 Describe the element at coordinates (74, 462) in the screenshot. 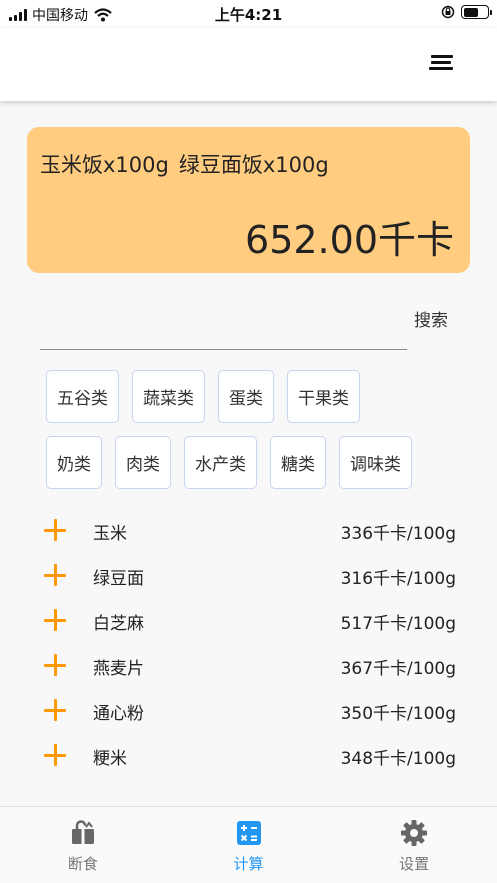

I see `category-dairy: 奶类` at that location.